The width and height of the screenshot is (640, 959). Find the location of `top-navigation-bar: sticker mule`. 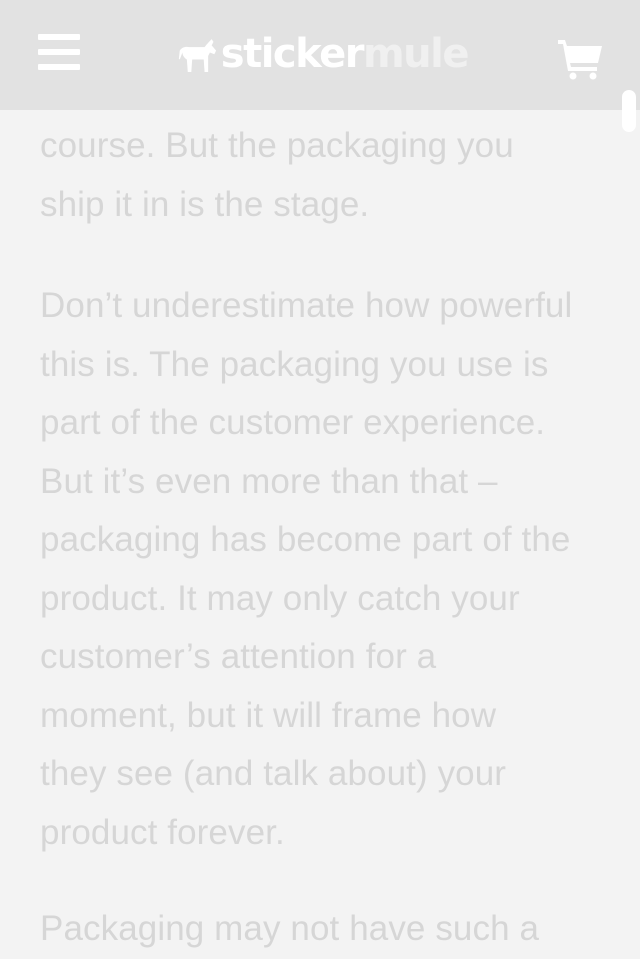

top-navigation-bar: sticker mule is located at coordinates (320, 55).